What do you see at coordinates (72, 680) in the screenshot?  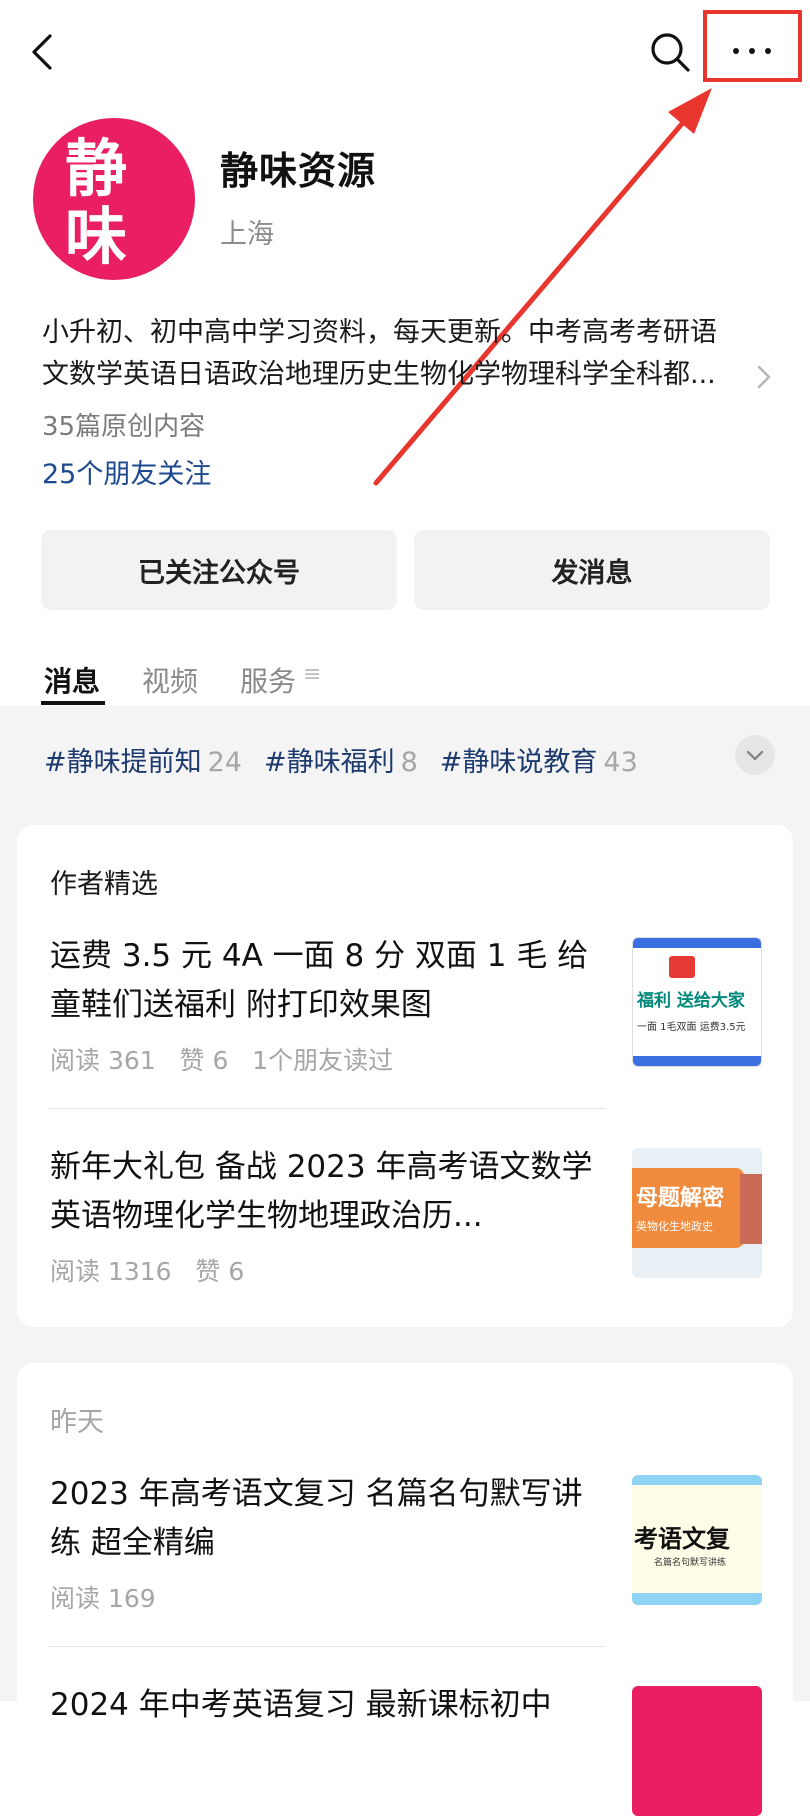 I see `tab-messages: 消息` at bounding box center [72, 680].